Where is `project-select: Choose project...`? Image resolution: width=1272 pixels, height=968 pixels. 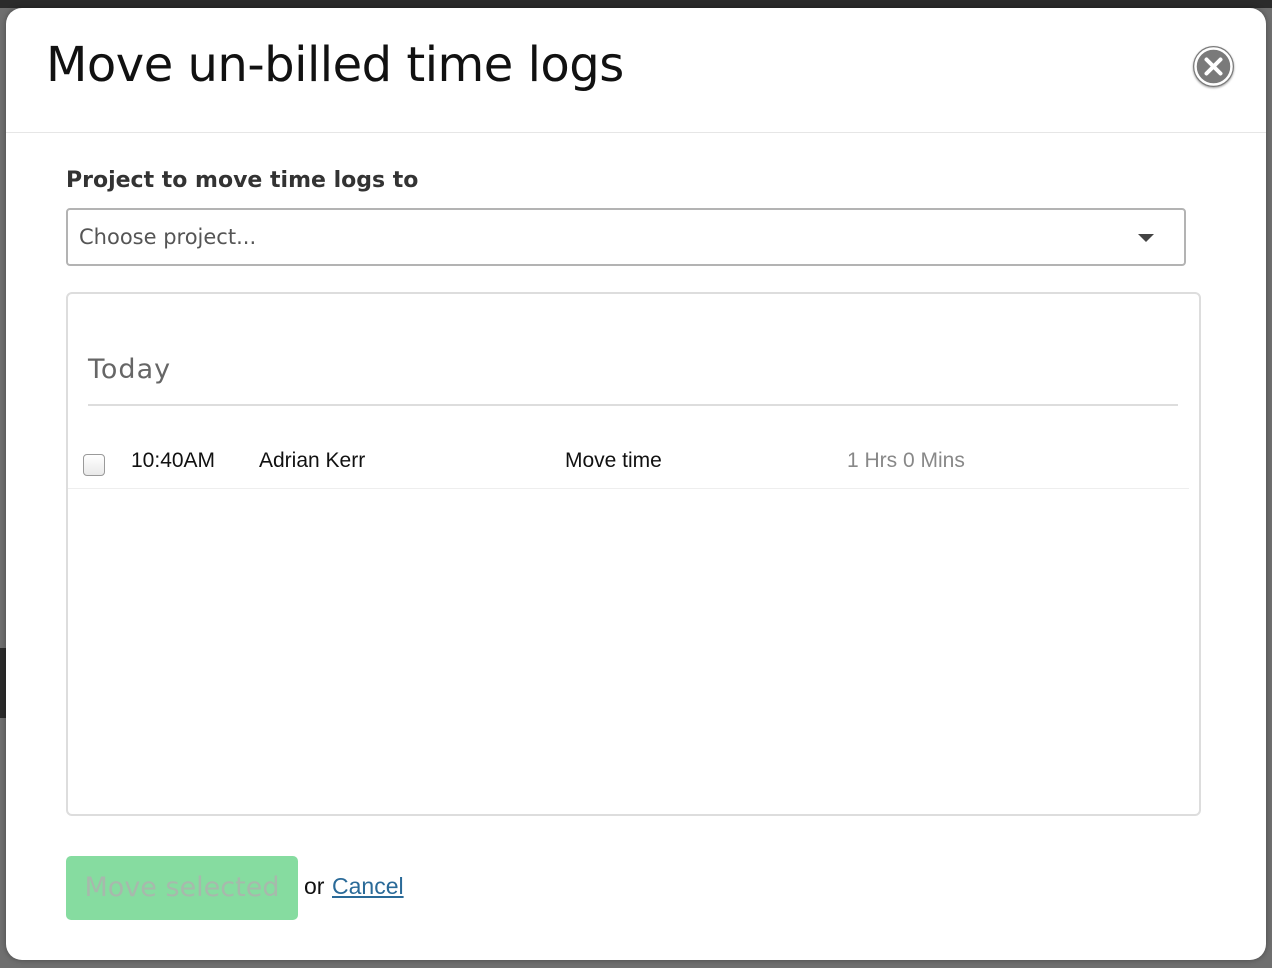 project-select: Choose project... is located at coordinates (626, 237).